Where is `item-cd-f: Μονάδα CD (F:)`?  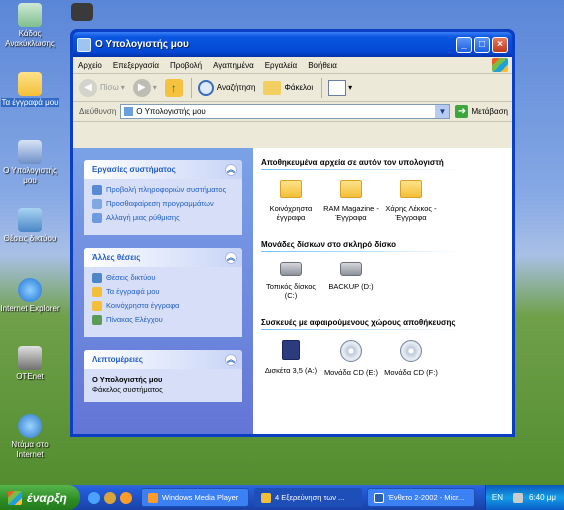 item-cd-f: Μονάδα CD (F:) is located at coordinates (411, 358).